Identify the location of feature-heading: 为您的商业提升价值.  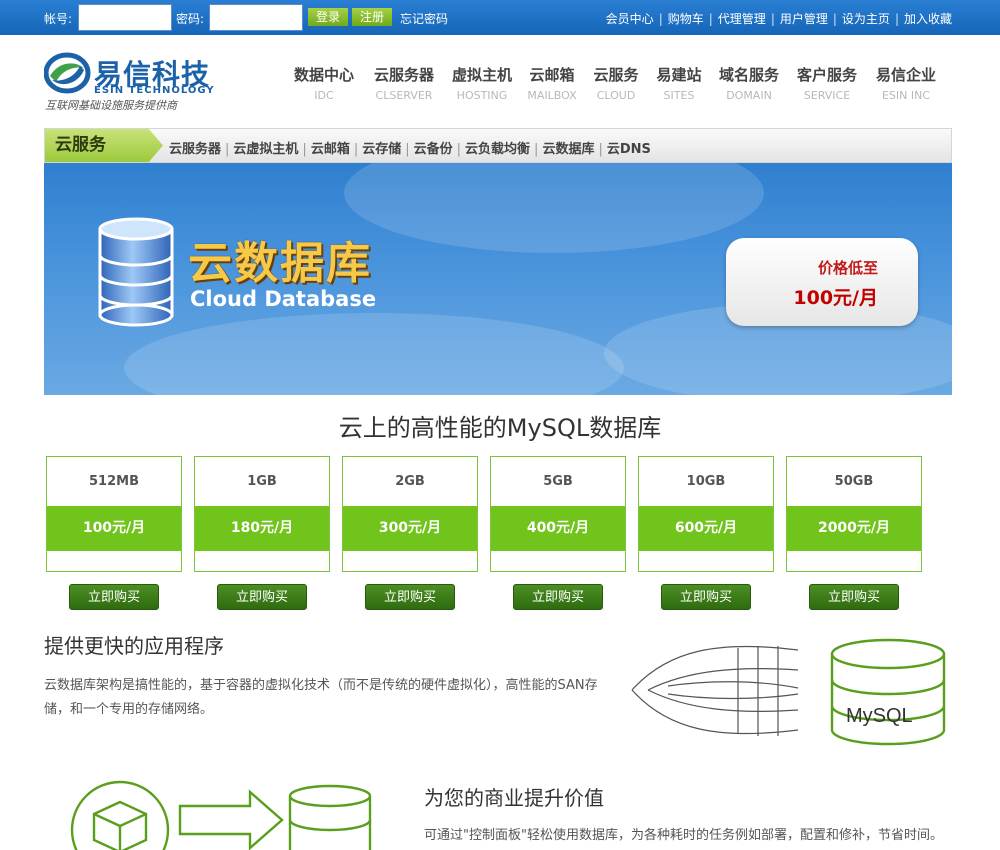
(514, 798).